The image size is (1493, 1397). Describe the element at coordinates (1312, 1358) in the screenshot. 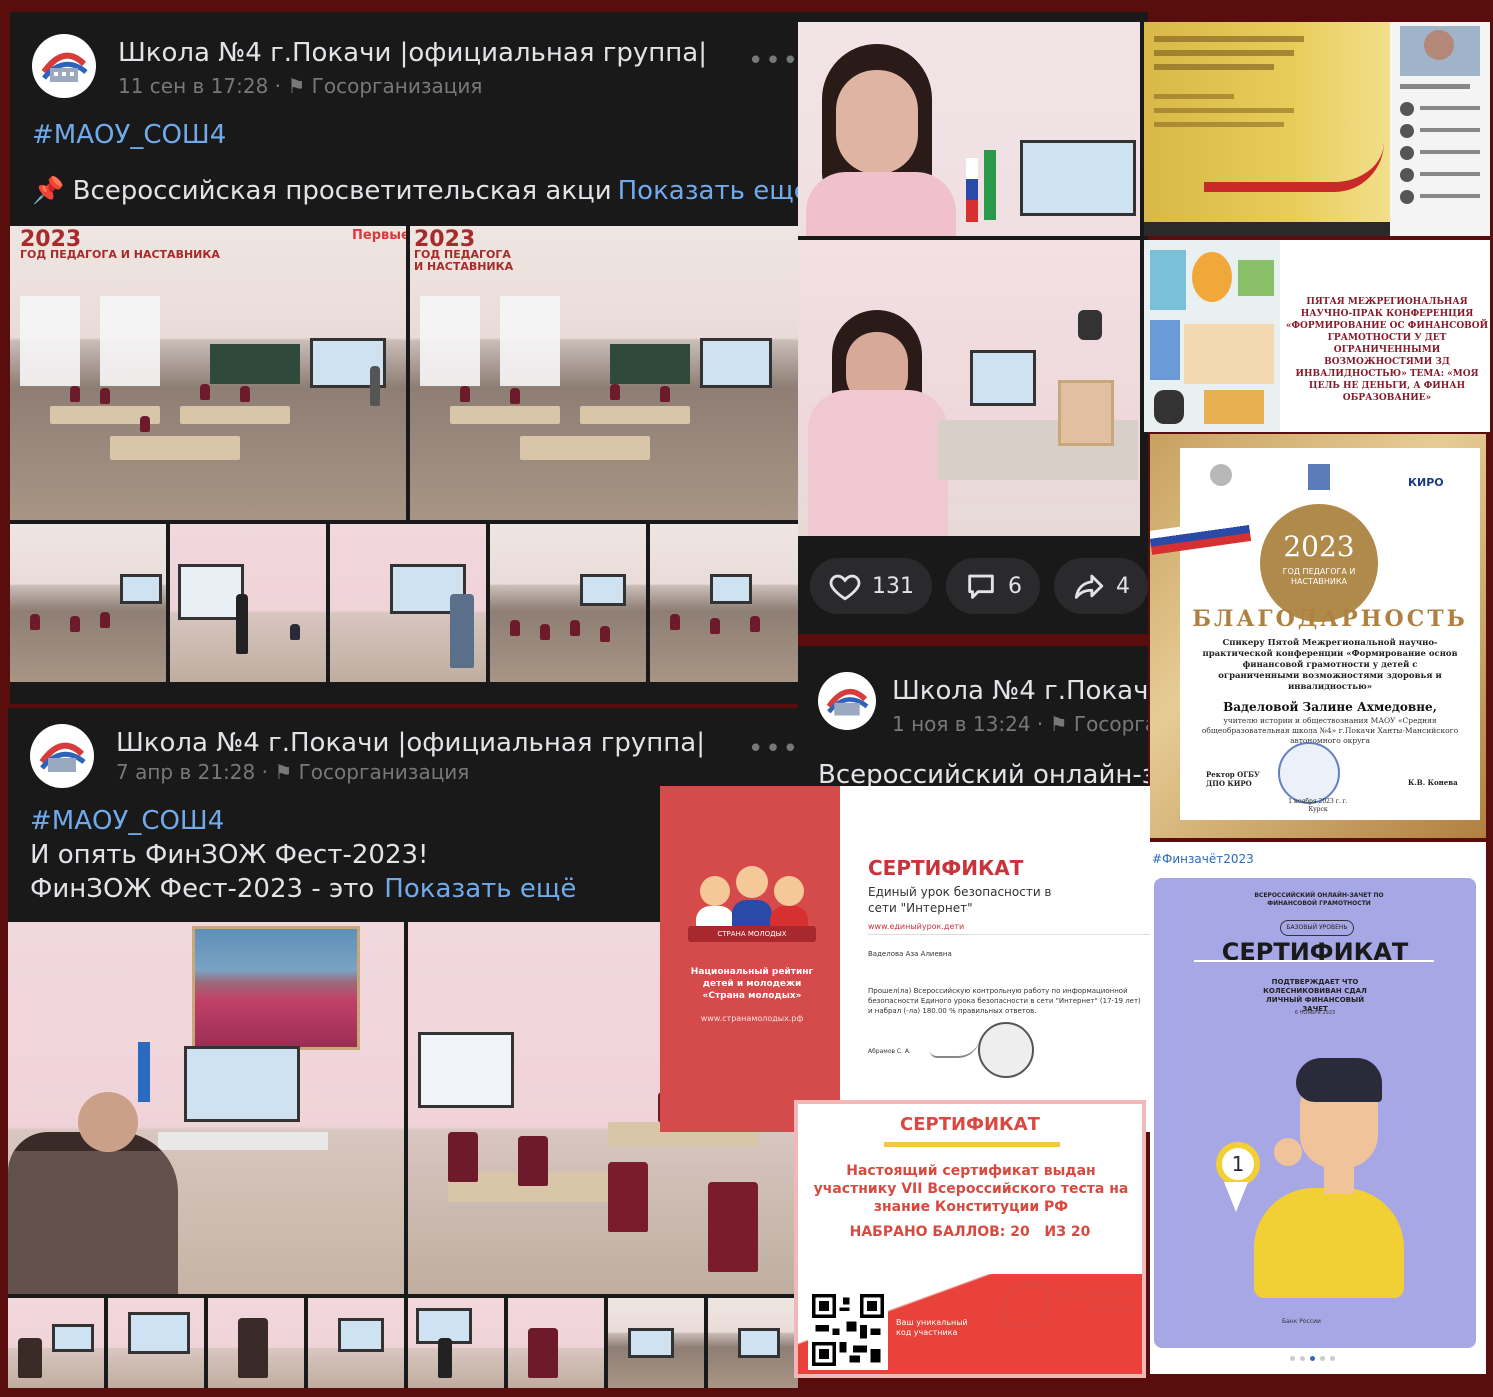

I see `carousel-dots` at that location.